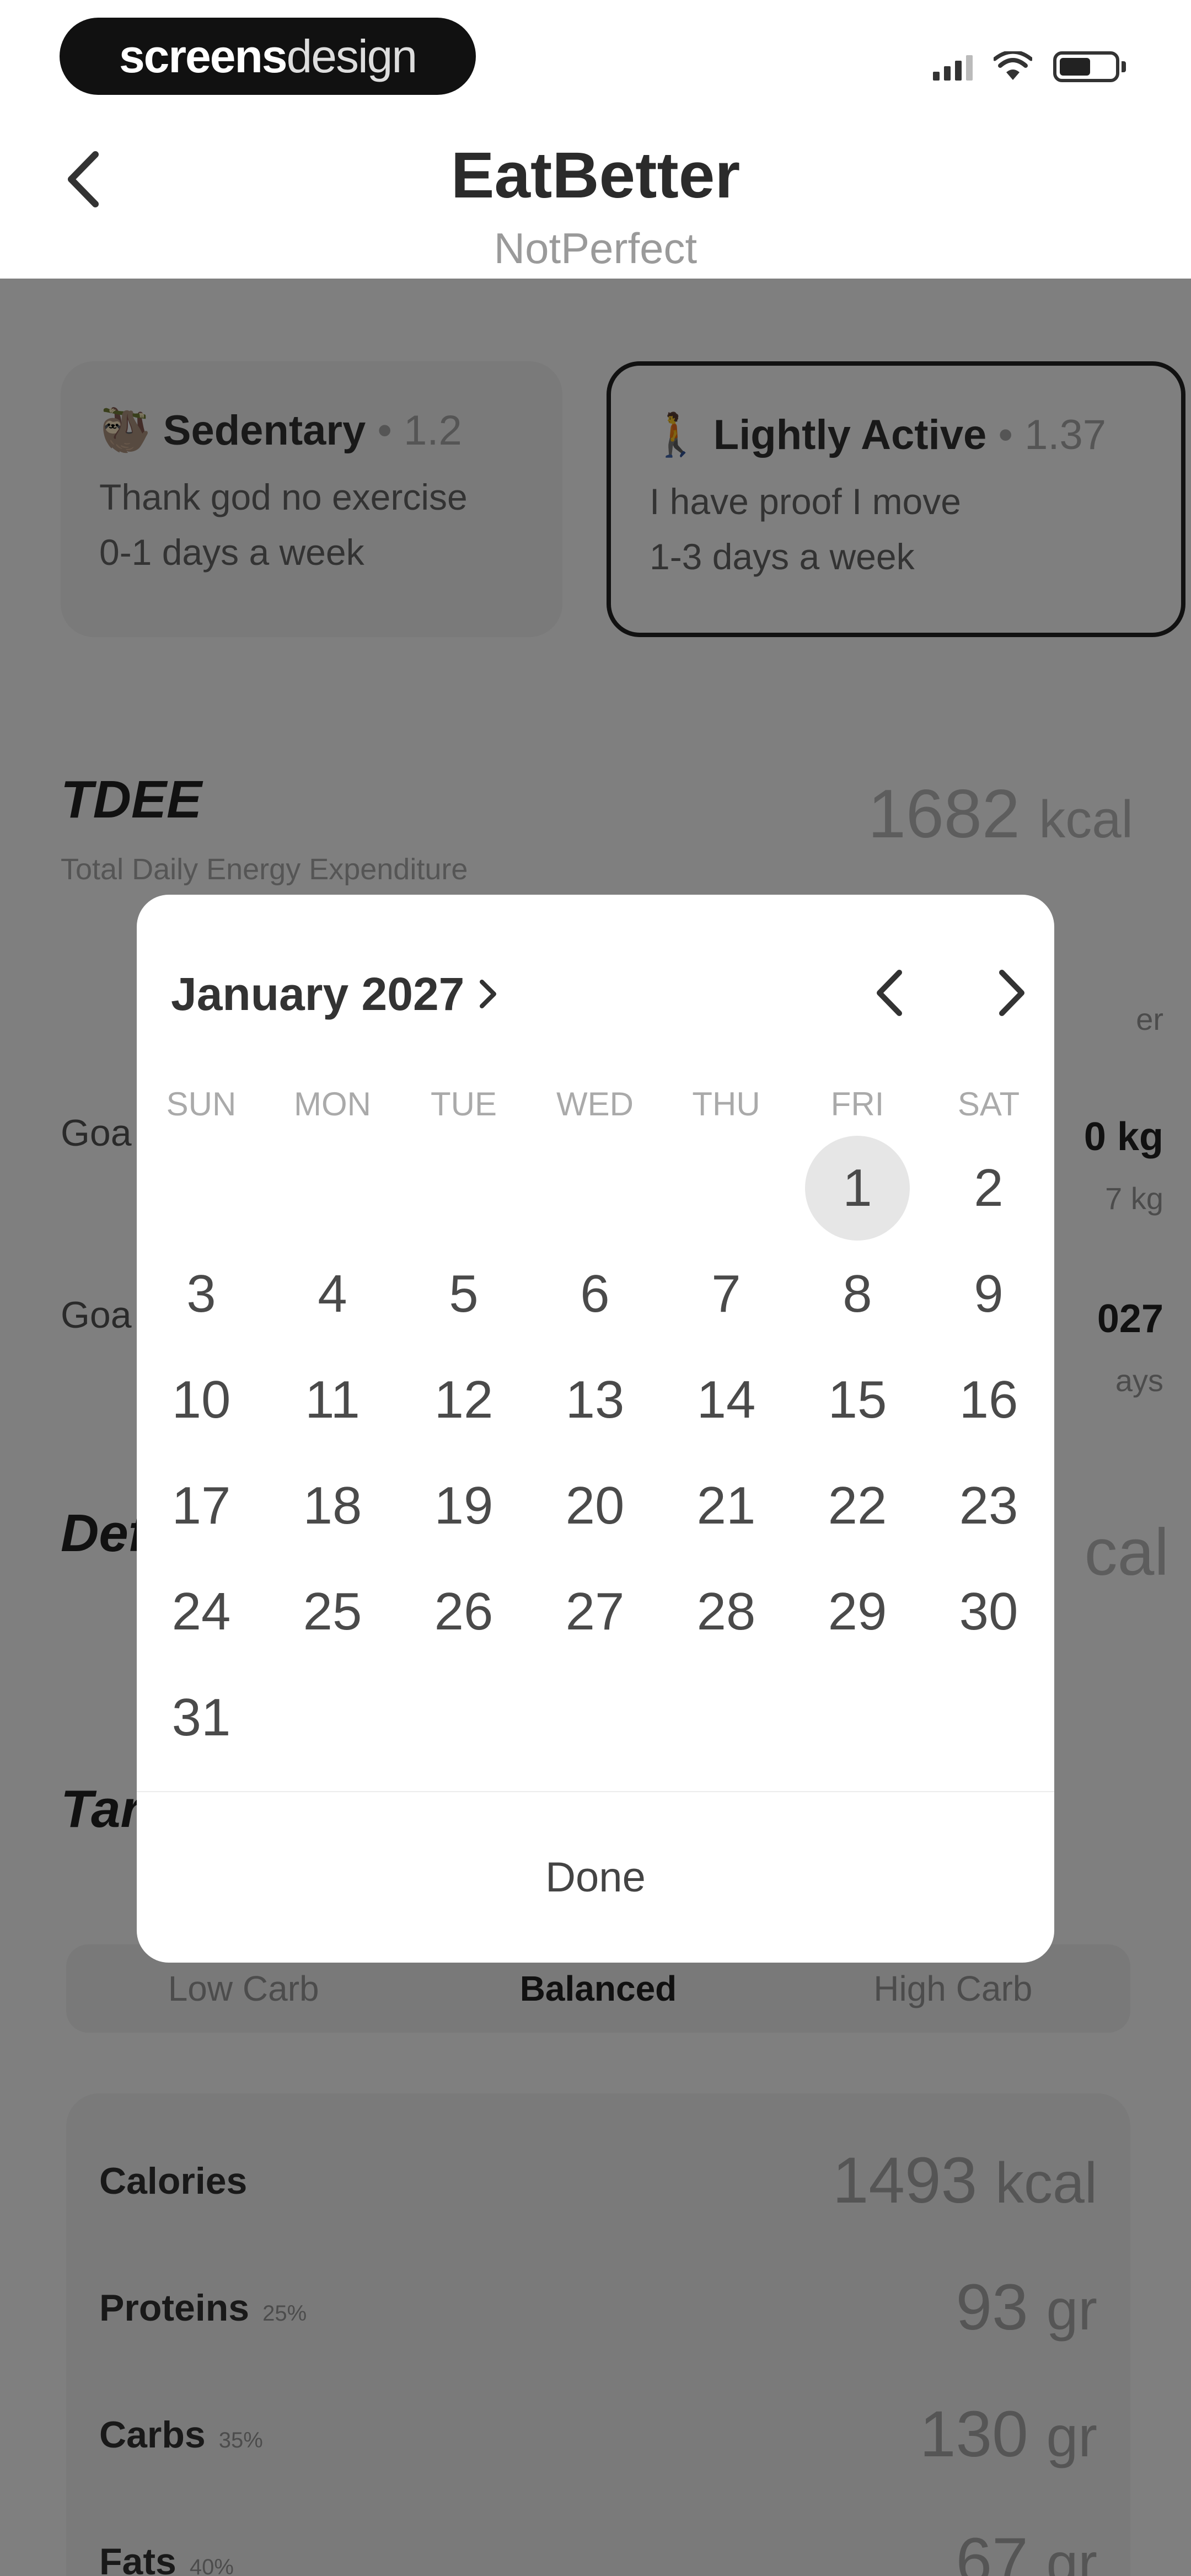 This screenshot has height=2576, width=1191. What do you see at coordinates (332, 1294) in the screenshot?
I see `calendar-day-4: 4` at bounding box center [332, 1294].